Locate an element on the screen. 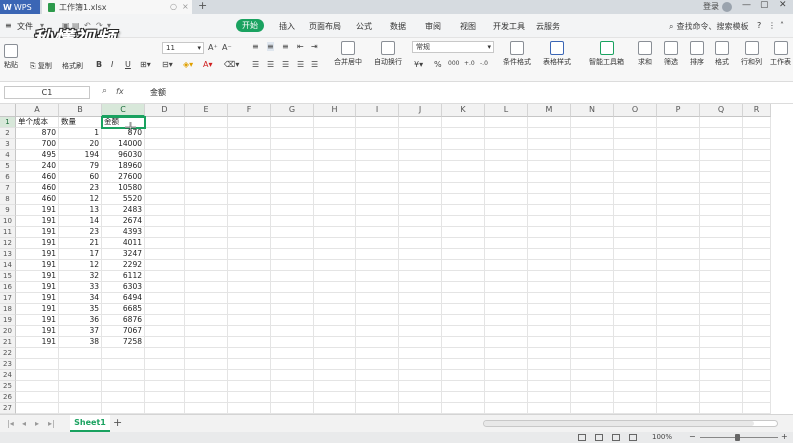 The image size is (793, 443). row-header: 18 is located at coordinates (8, 309).